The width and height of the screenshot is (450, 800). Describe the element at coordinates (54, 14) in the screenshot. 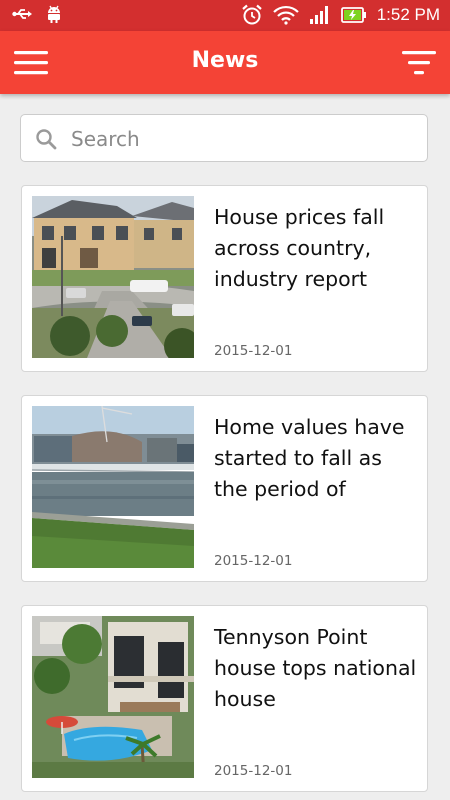

I see `android-icon` at that location.